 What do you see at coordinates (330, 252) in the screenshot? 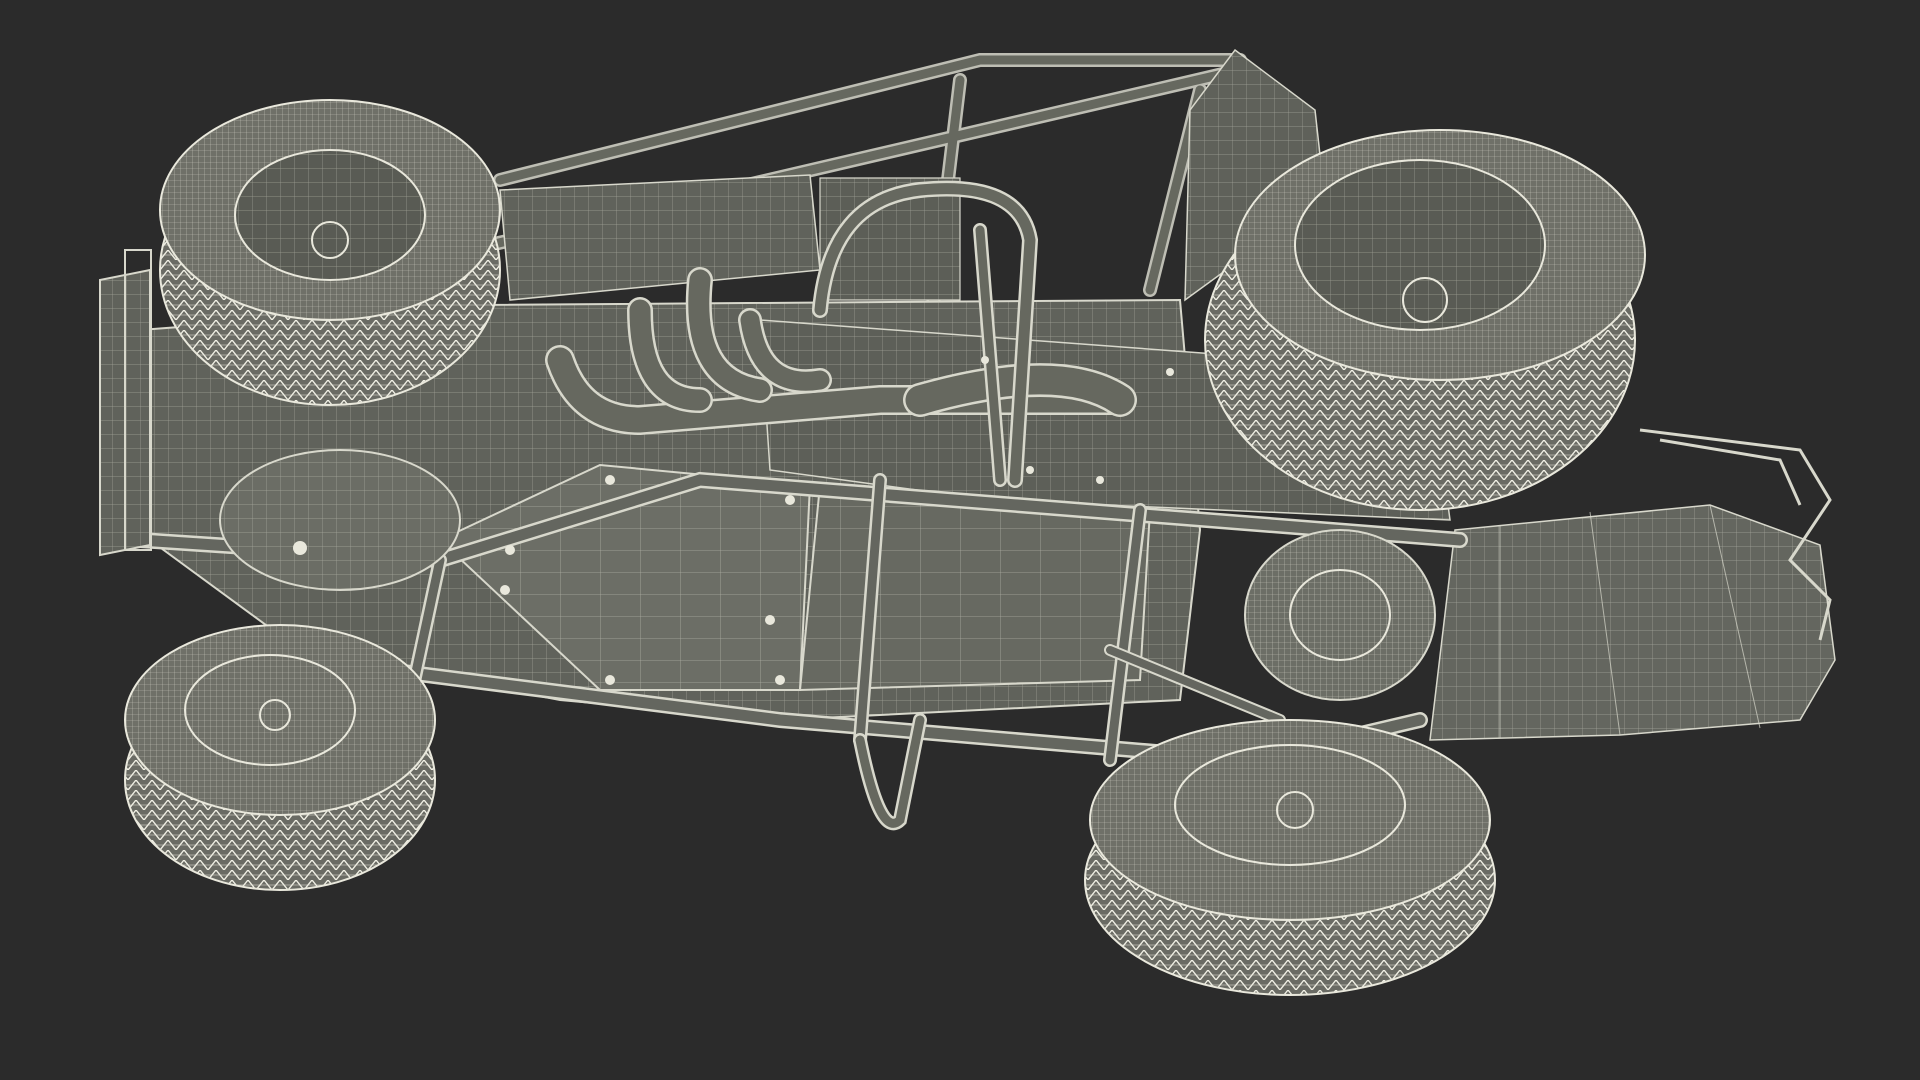
I see `tire-front-left` at bounding box center [330, 252].